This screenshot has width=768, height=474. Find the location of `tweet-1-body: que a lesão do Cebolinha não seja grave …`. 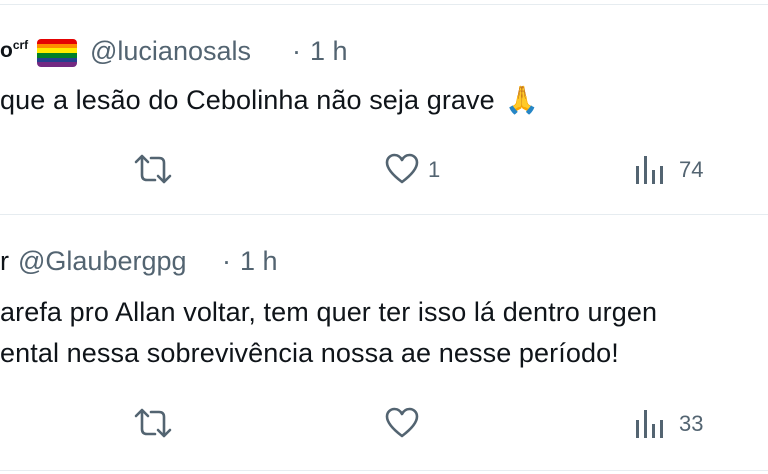

tweet-1-body: que a lesão do Cebolinha não seja grave … is located at coordinates (269, 100).